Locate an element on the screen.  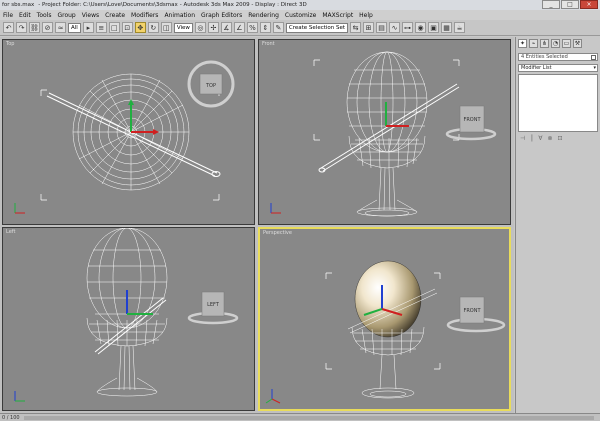
pivot-center-icon: ◎ is located at coordinates (200, 27).